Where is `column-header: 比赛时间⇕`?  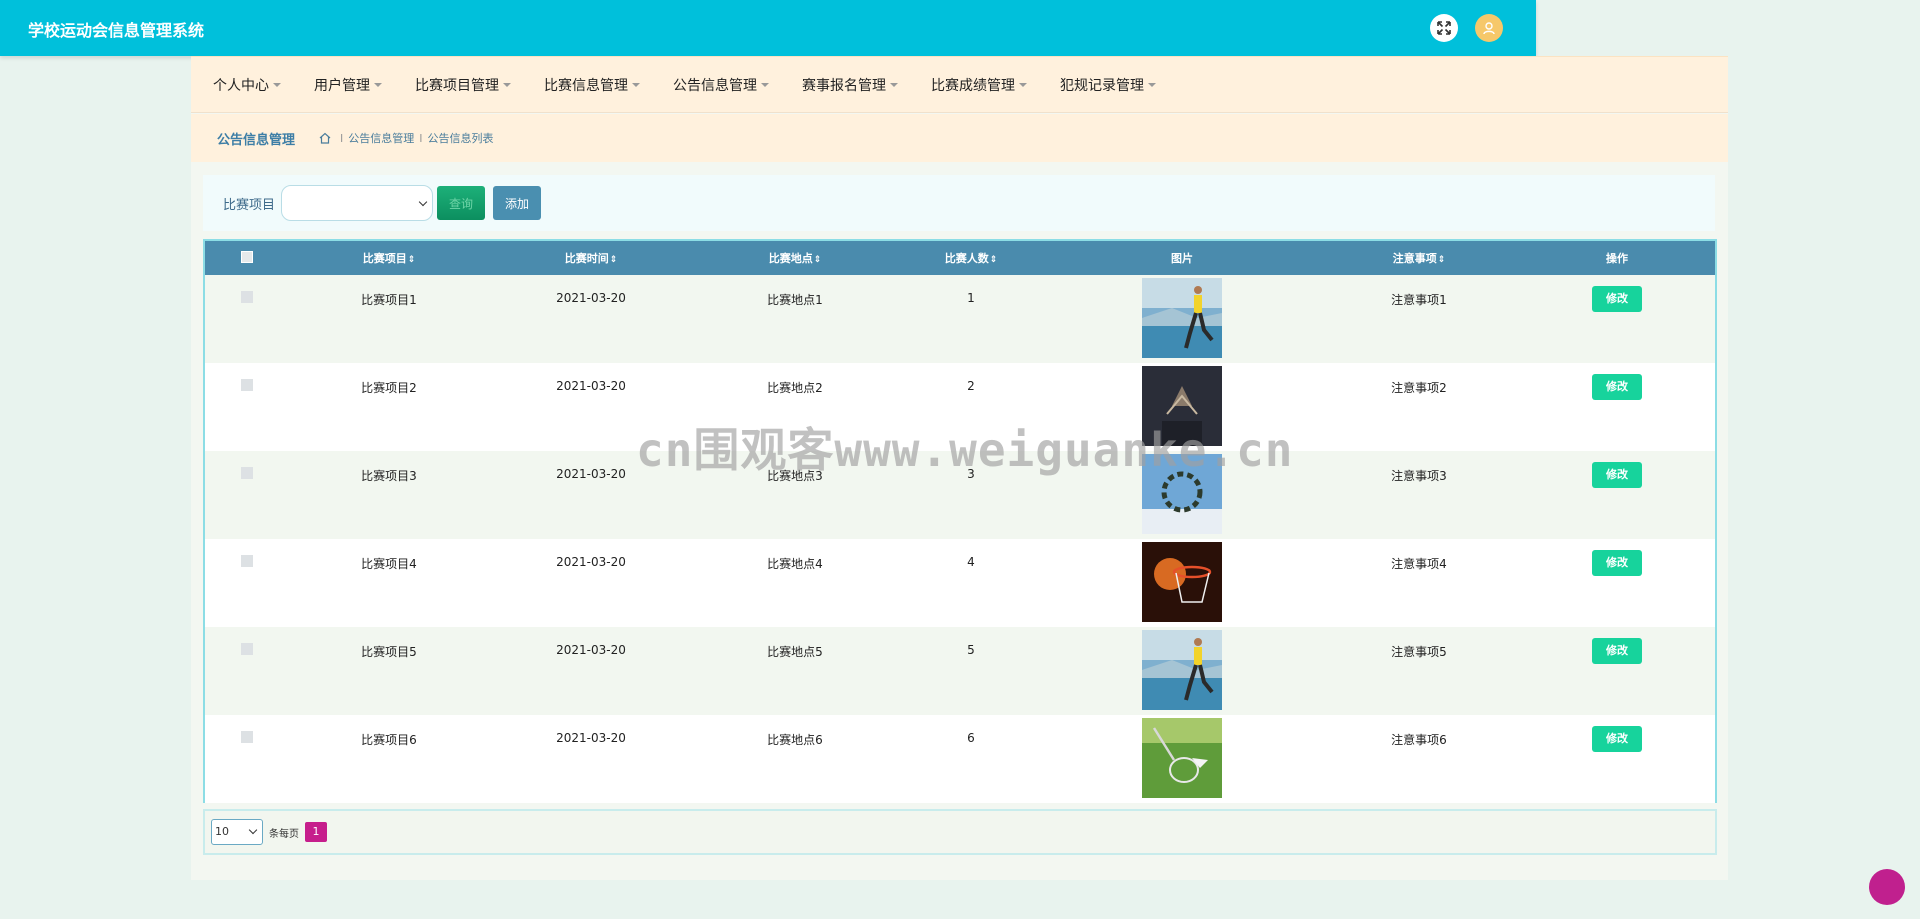
column-header: 比赛时间⇕ is located at coordinates (591, 258).